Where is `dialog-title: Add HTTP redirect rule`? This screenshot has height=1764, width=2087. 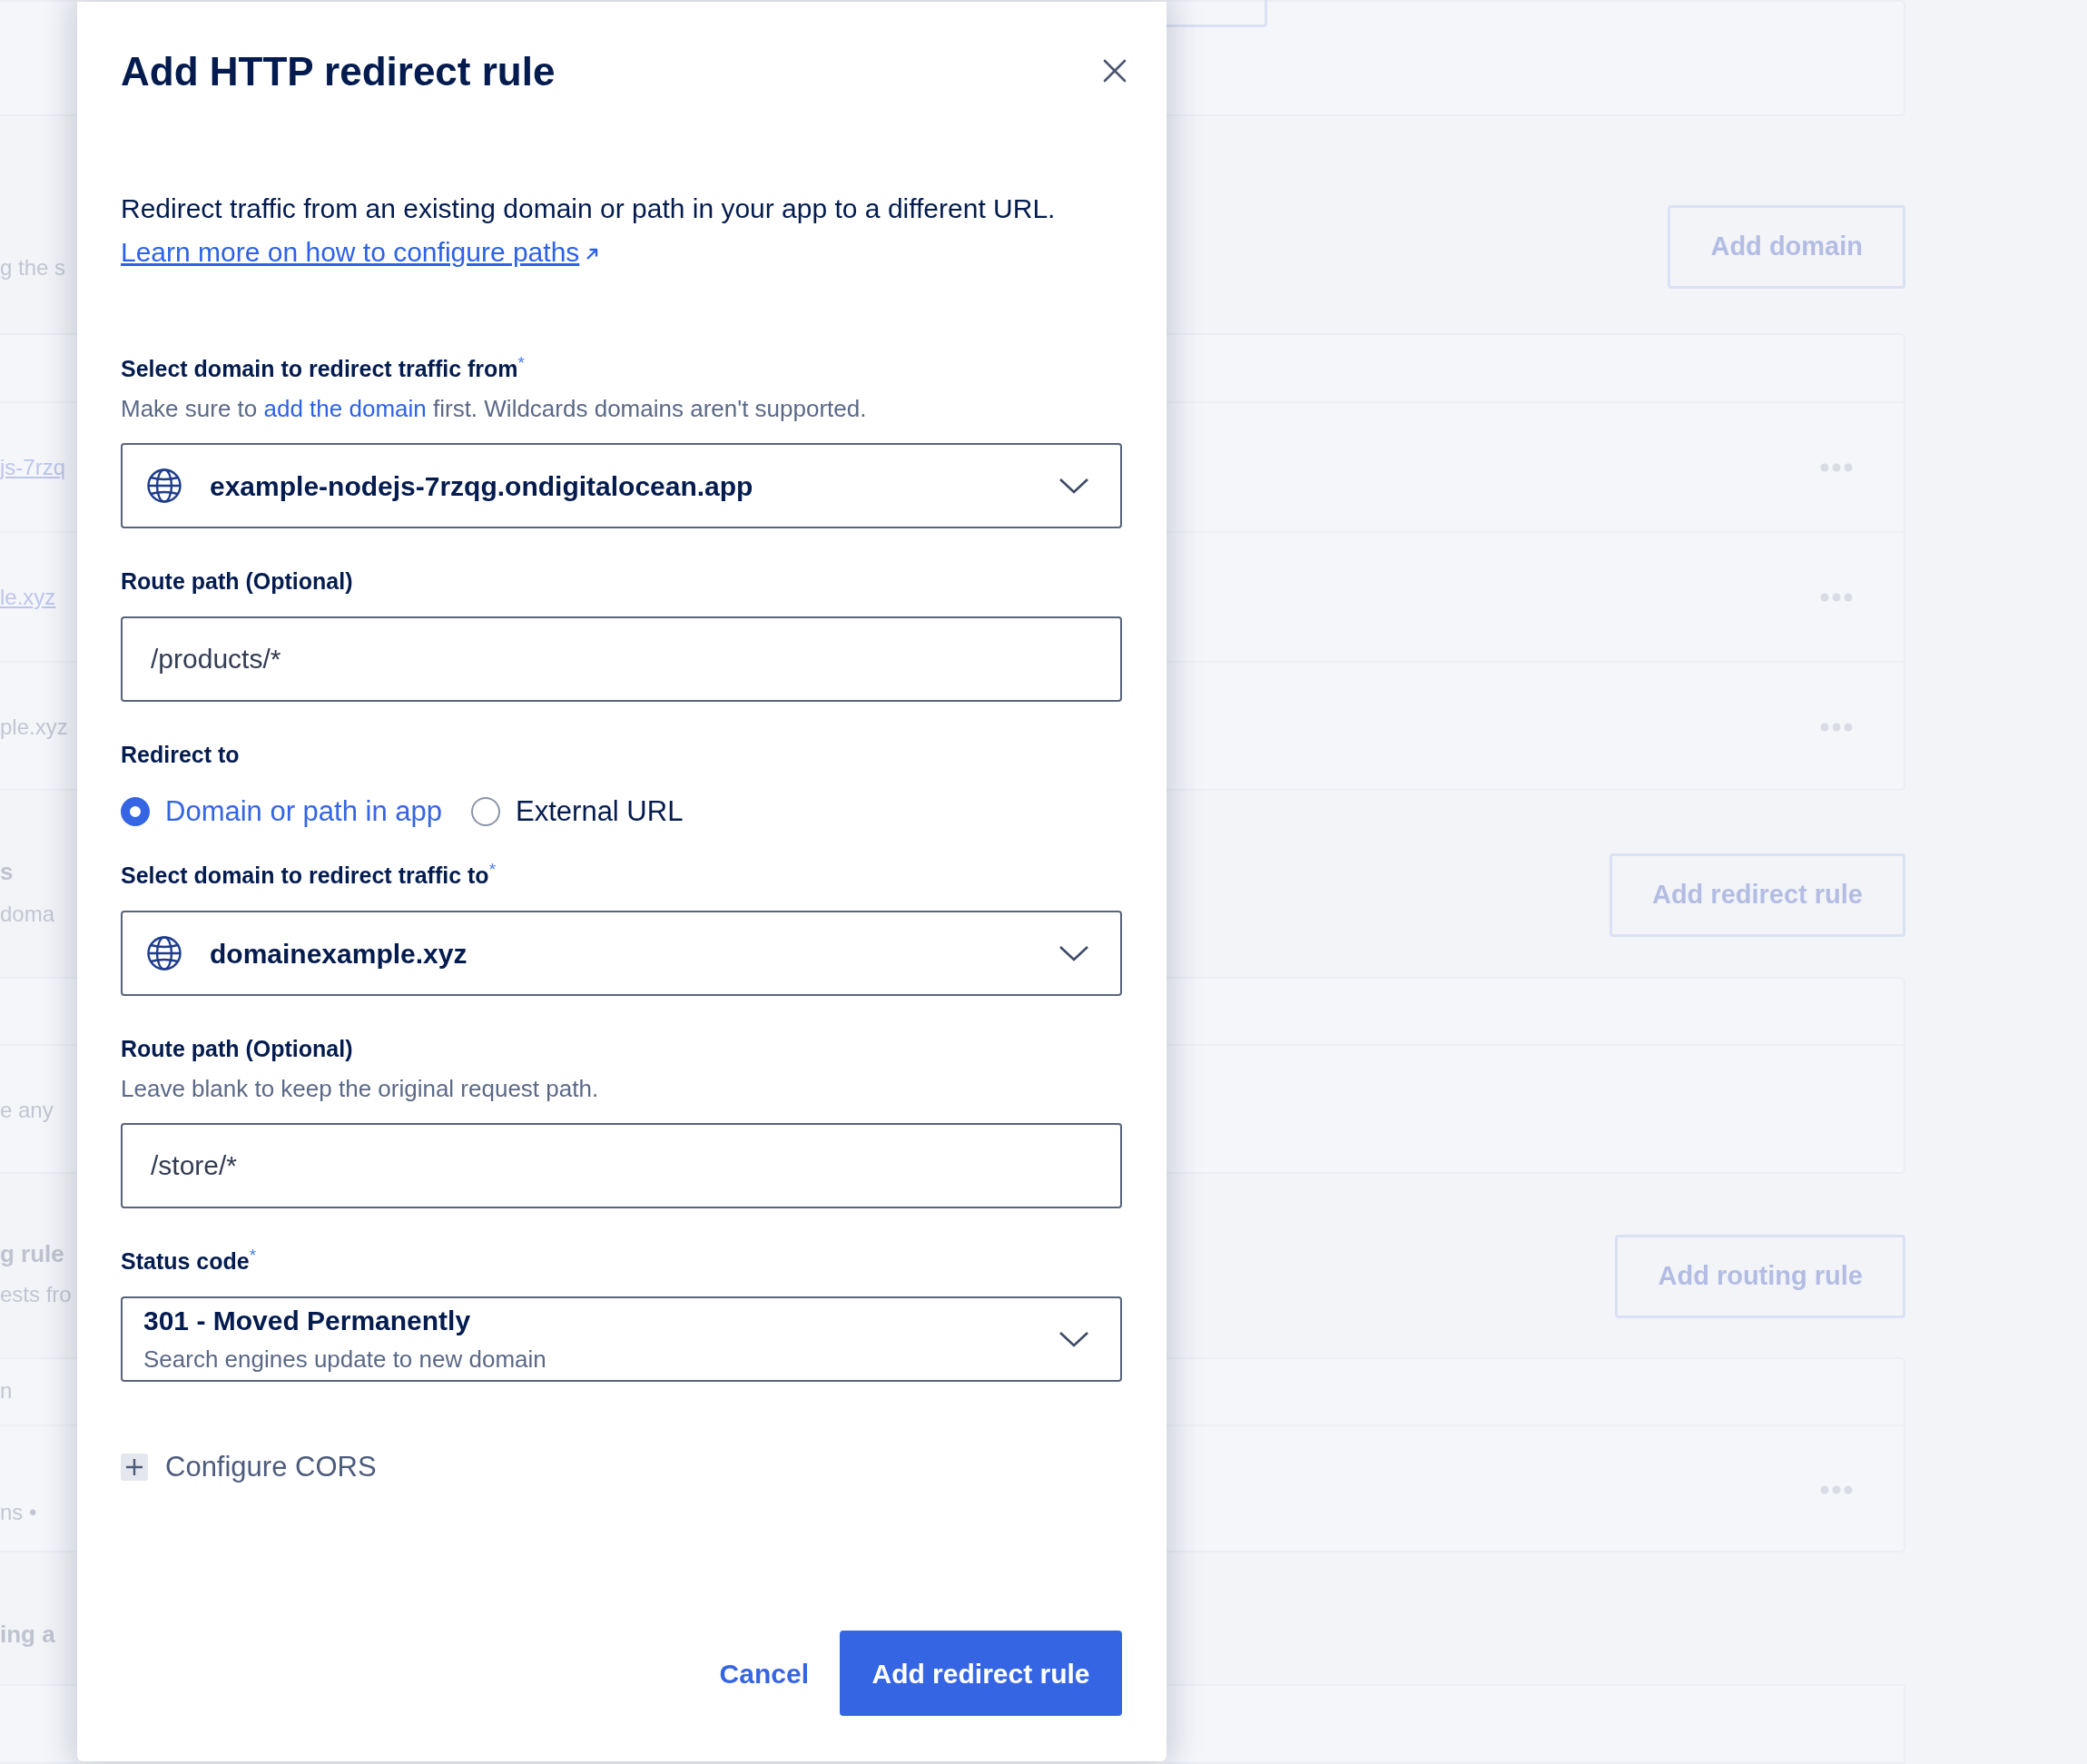 dialog-title: Add HTTP redirect rule is located at coordinates (338, 71).